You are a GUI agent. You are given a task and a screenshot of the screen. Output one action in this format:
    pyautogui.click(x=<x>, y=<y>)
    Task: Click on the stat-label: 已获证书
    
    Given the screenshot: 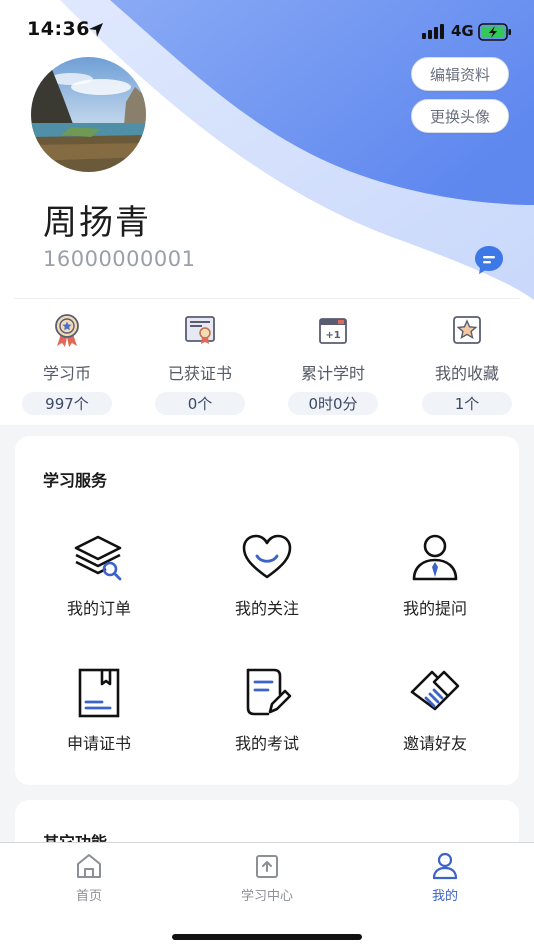 What is the action you would take?
    pyautogui.click(x=199, y=373)
    